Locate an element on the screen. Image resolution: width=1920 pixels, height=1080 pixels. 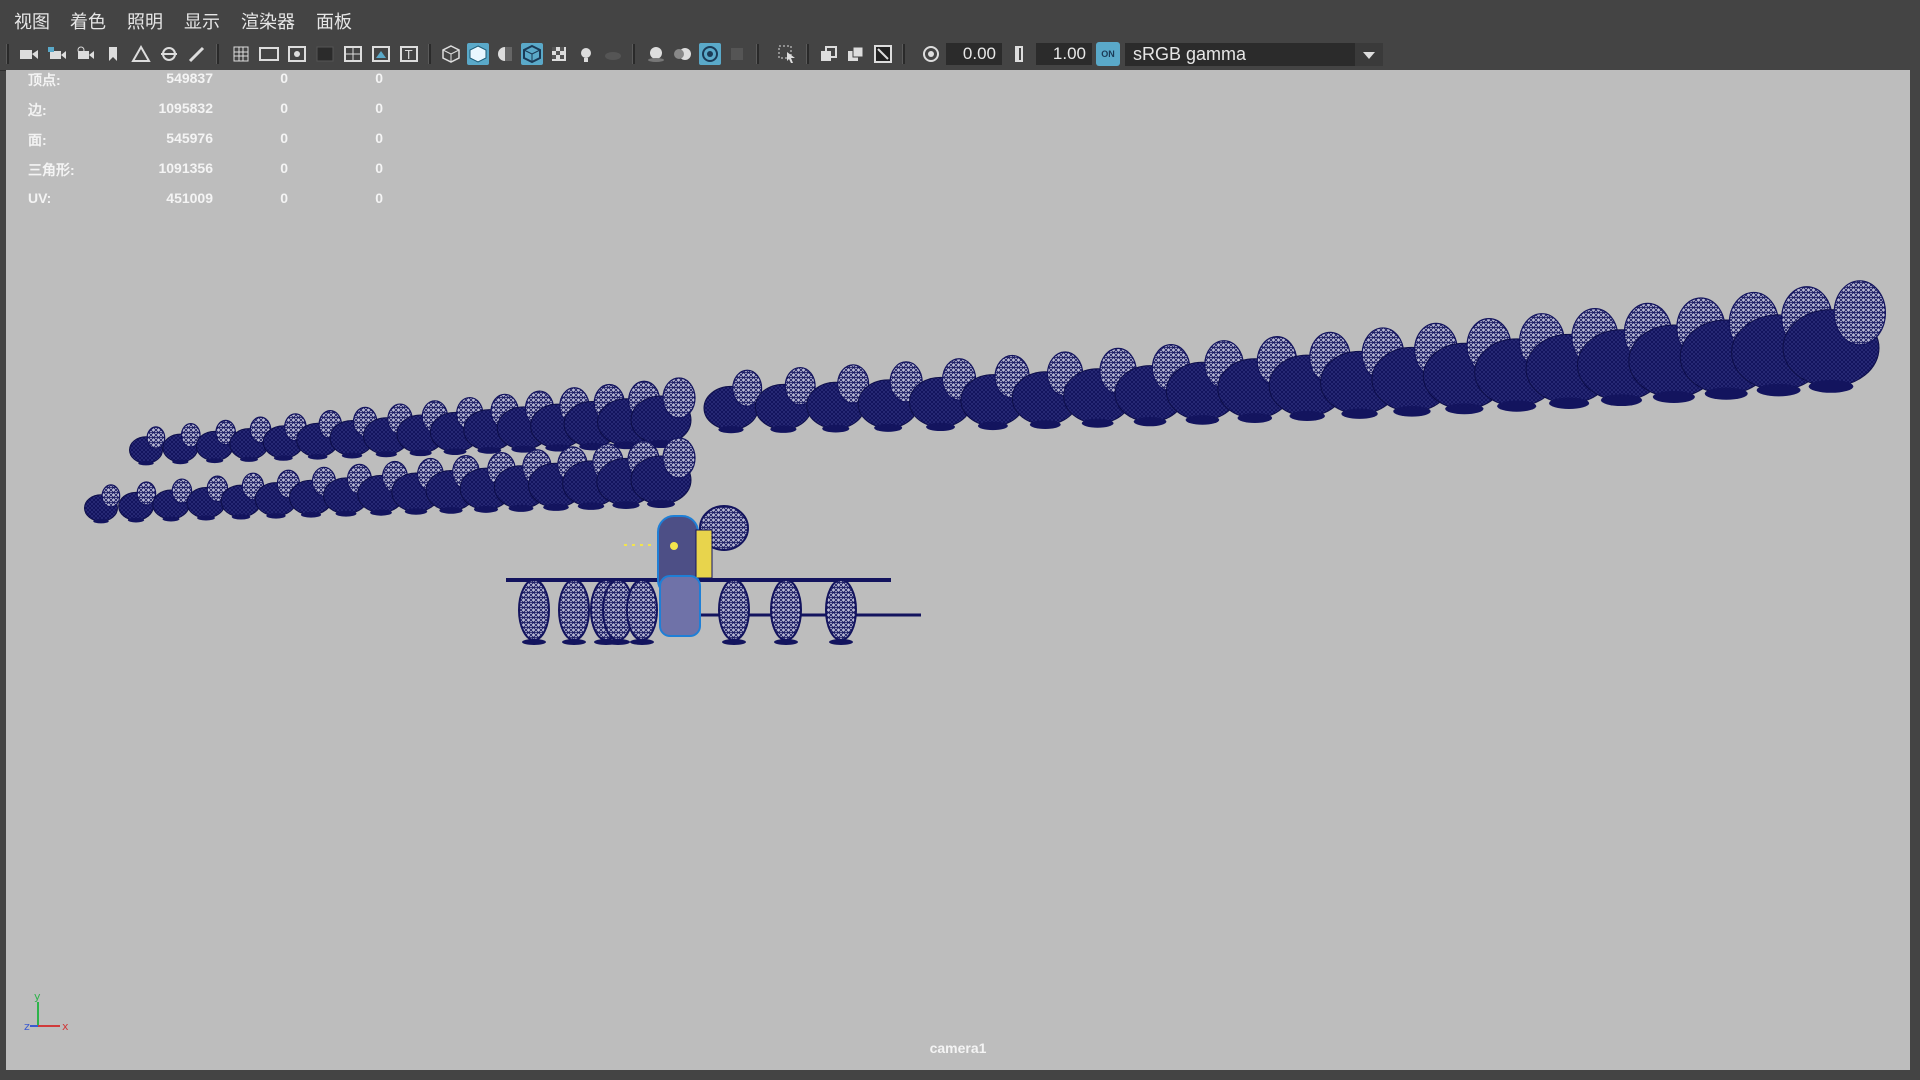
character-instances-front-row is located at coordinates (713, 611).